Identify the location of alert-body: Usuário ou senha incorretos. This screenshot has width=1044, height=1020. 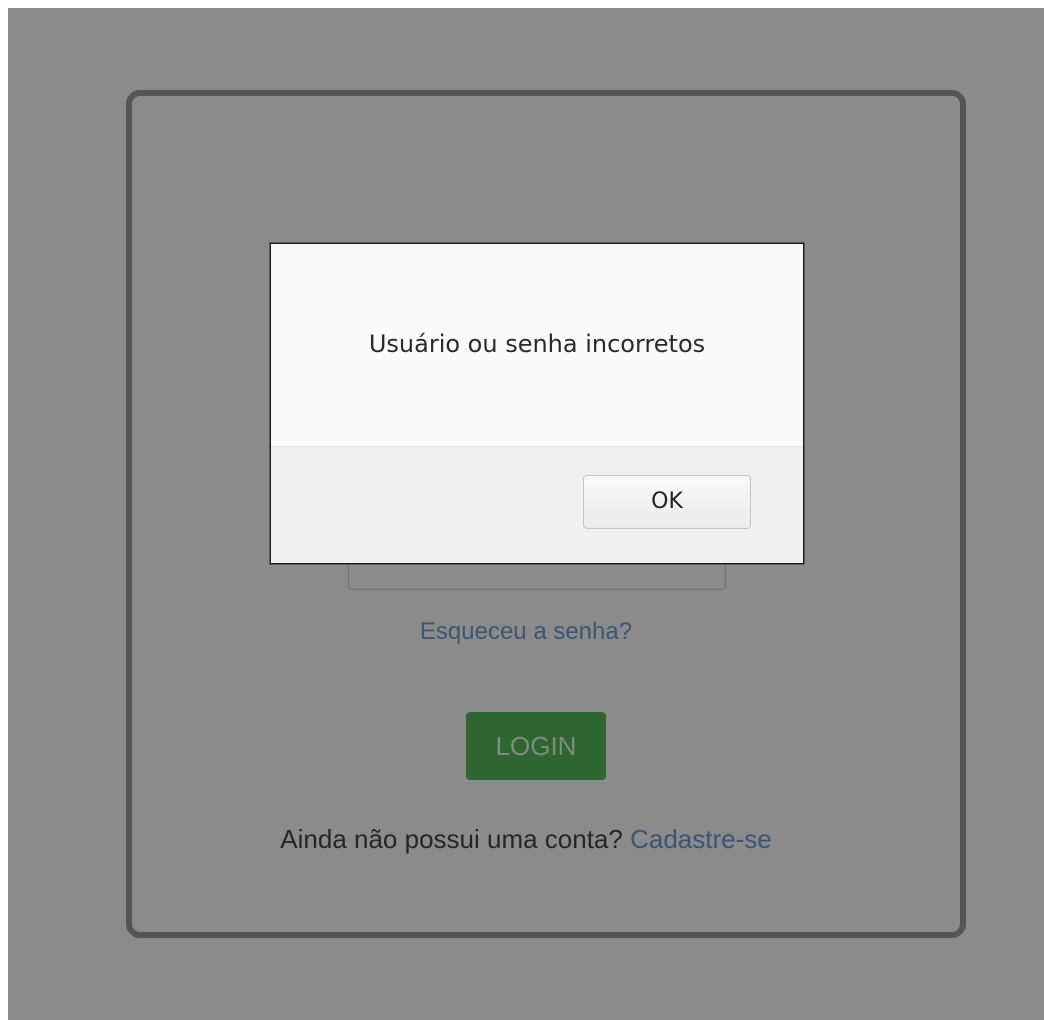
(537, 345).